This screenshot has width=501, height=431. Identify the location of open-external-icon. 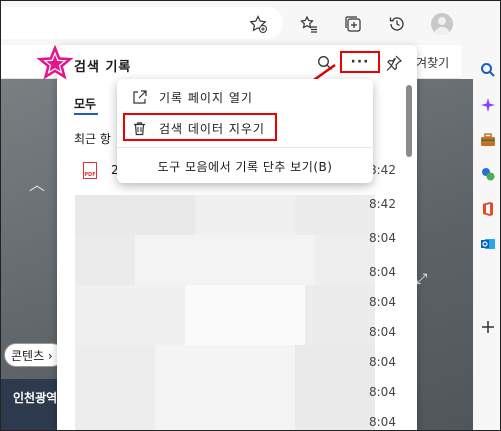
(139, 97).